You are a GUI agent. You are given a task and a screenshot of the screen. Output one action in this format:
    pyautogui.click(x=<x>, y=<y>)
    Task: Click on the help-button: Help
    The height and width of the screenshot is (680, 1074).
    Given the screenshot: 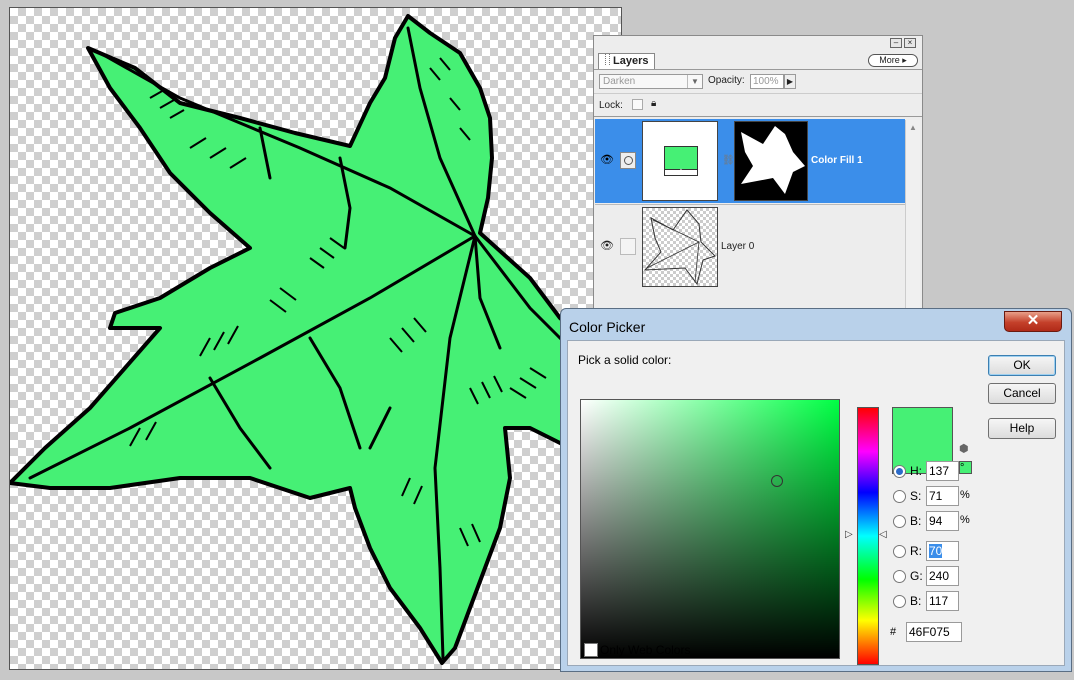 What is the action you would take?
    pyautogui.click(x=1022, y=428)
    